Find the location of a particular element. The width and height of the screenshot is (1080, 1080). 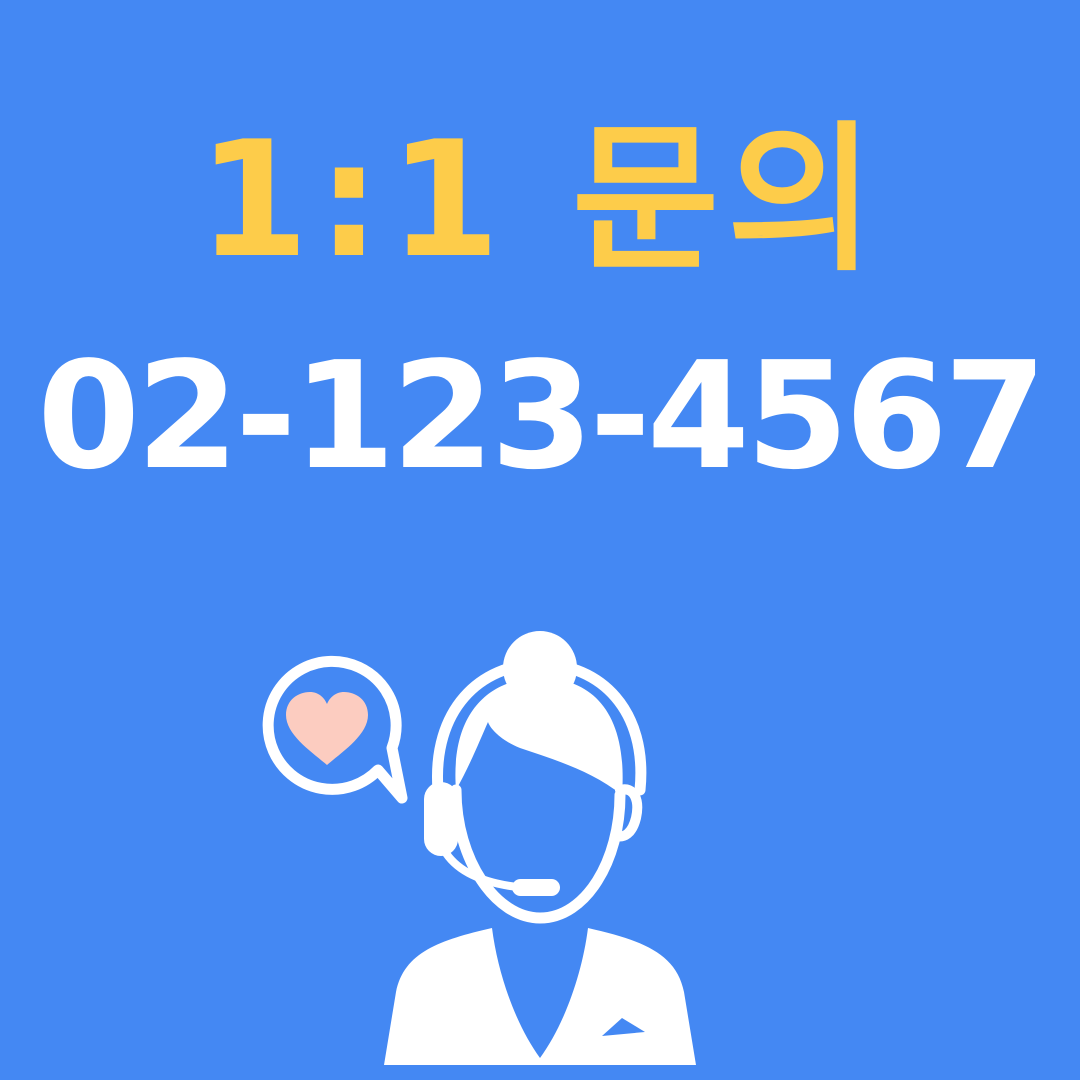

heart-speech-bubble-icon is located at coordinates (335, 729).